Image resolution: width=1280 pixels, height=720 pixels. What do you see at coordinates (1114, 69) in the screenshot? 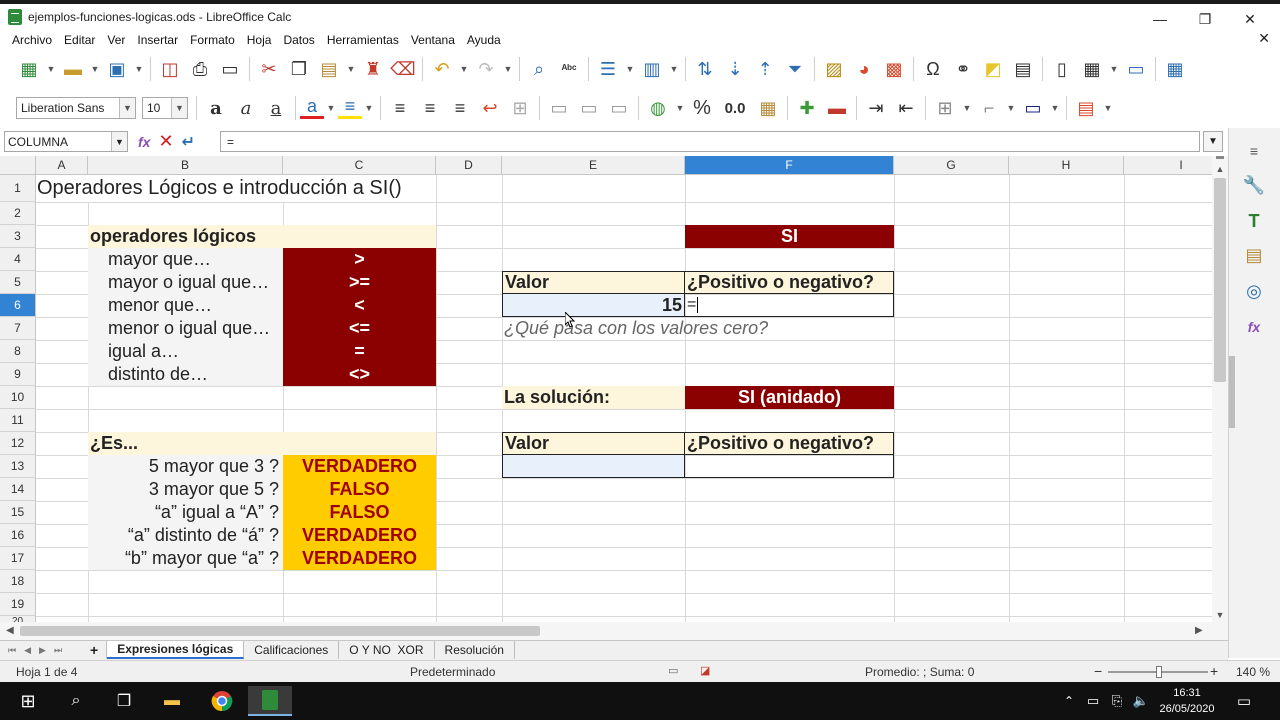
I see `freeze-dropdown-icon: ▼` at bounding box center [1114, 69].